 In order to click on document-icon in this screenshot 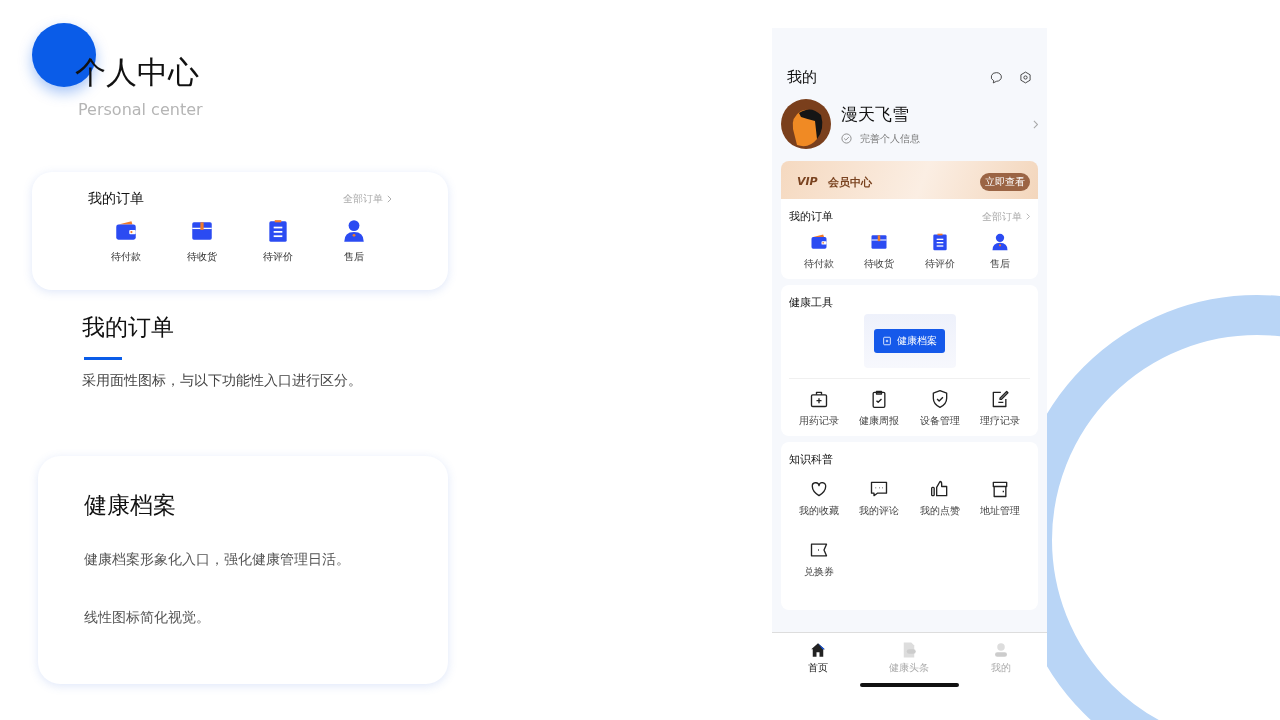, I will do `click(887, 341)`.